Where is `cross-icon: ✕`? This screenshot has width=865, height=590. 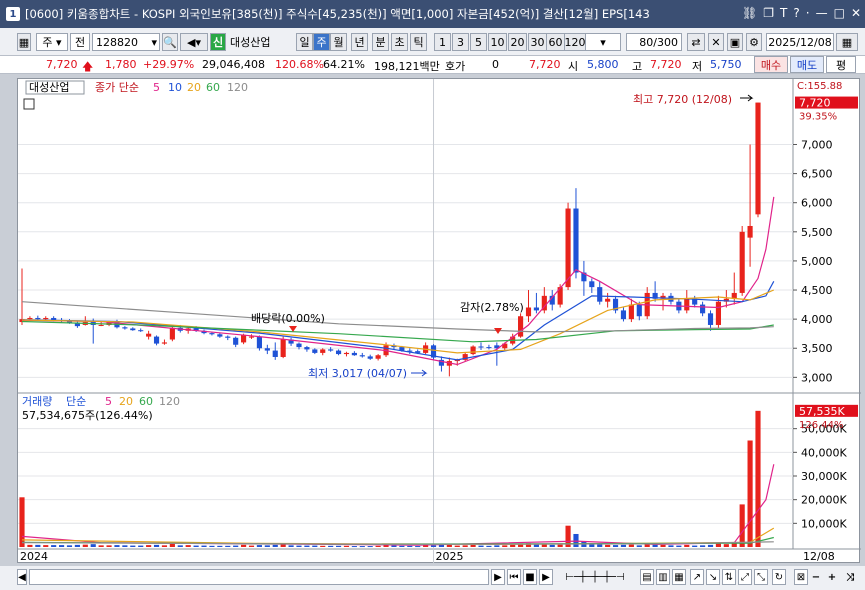
cross-icon: ✕ is located at coordinates (716, 42).